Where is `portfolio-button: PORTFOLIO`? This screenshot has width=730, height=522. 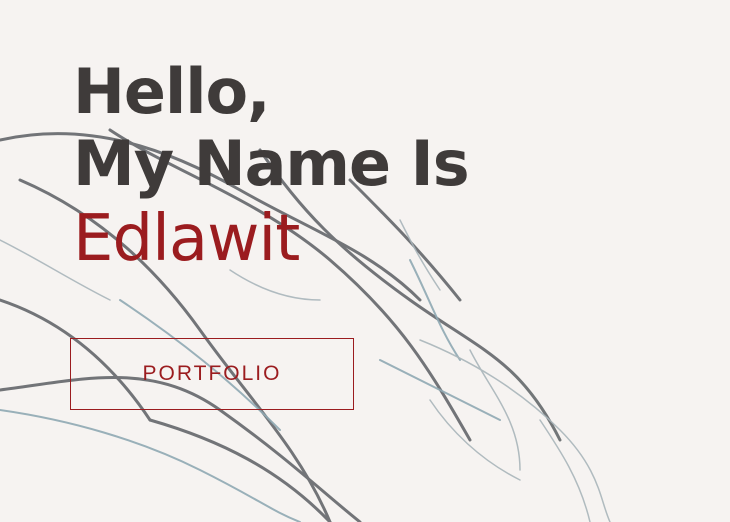 portfolio-button: PORTFOLIO is located at coordinates (212, 374).